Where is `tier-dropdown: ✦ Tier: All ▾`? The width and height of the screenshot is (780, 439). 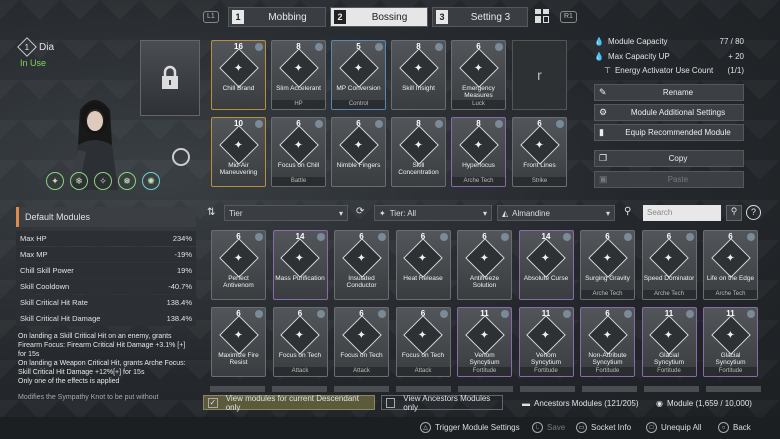 tier-dropdown: ✦ Tier: All ▾ is located at coordinates (433, 213).